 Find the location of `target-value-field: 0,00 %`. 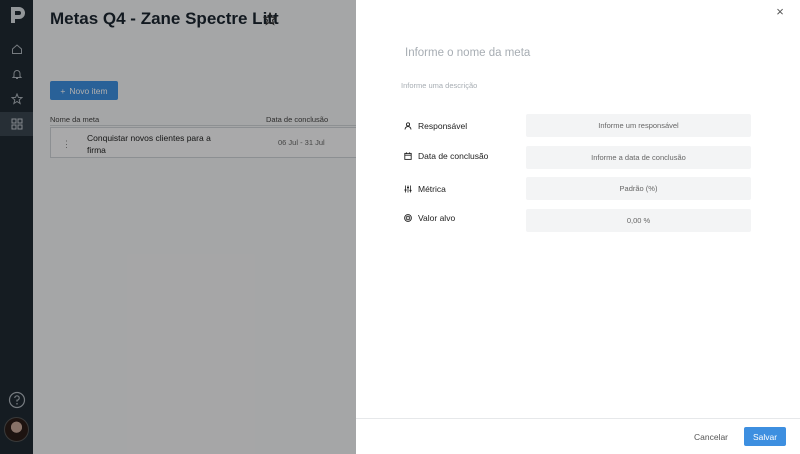

target-value-field: 0,00 % is located at coordinates (638, 220).